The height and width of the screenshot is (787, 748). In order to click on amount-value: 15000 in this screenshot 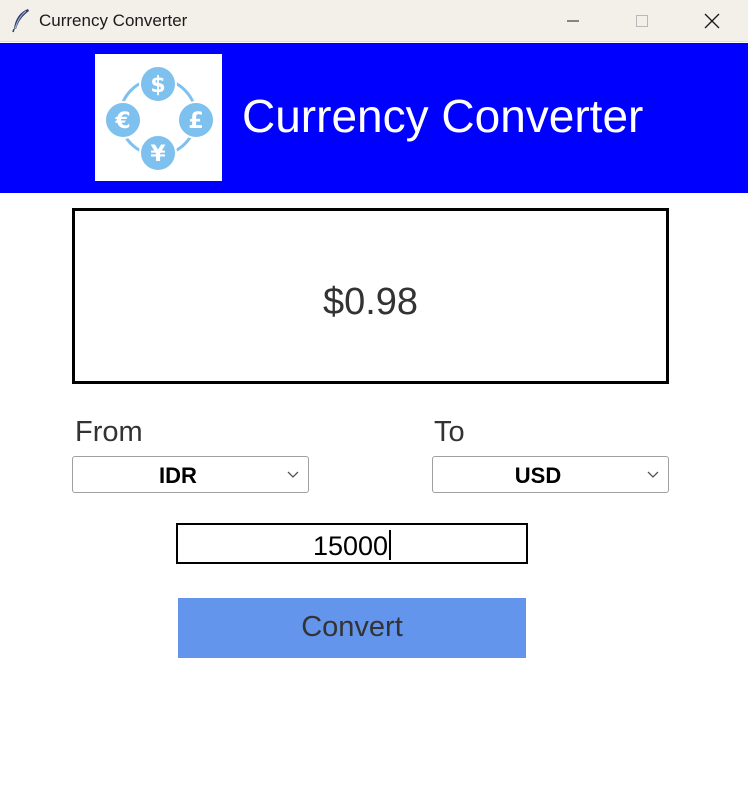, I will do `click(350, 546)`.